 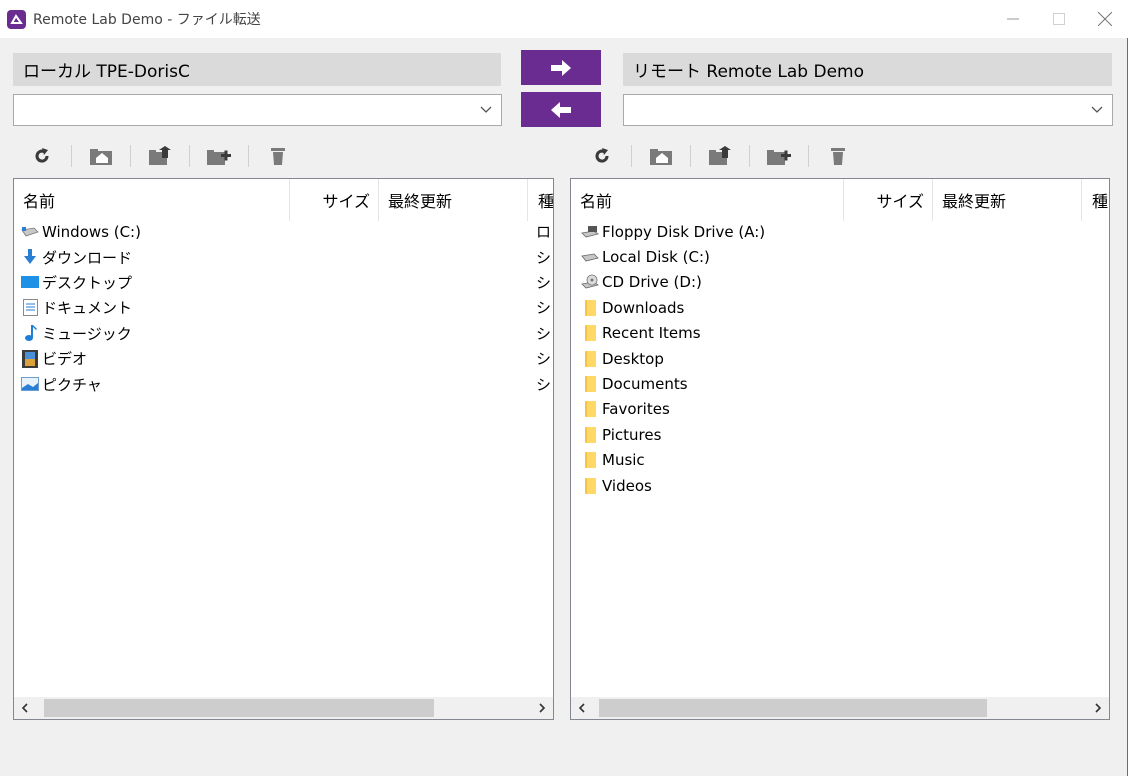 What do you see at coordinates (219, 156) in the screenshot?
I see `local-new-folder-button` at bounding box center [219, 156].